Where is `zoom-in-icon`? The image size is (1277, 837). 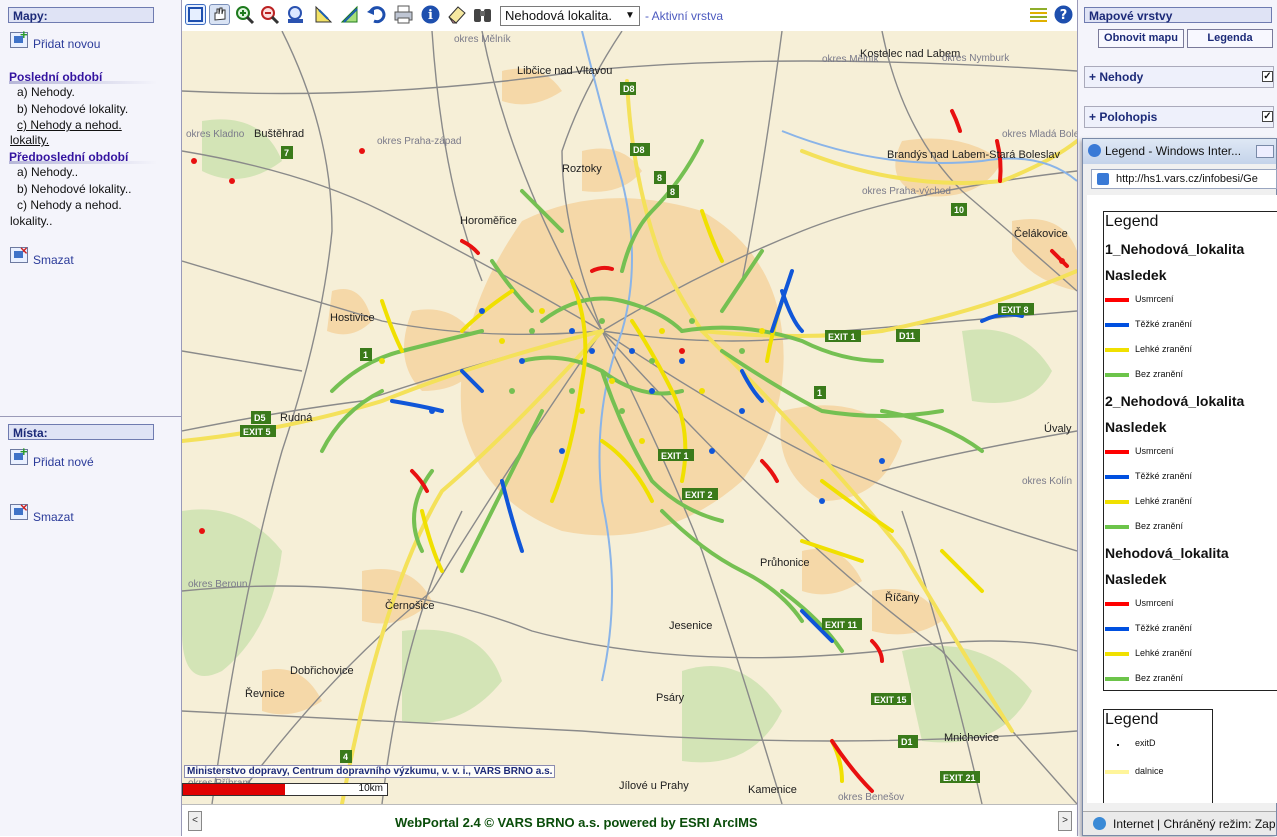 zoom-in-icon is located at coordinates (244, 14).